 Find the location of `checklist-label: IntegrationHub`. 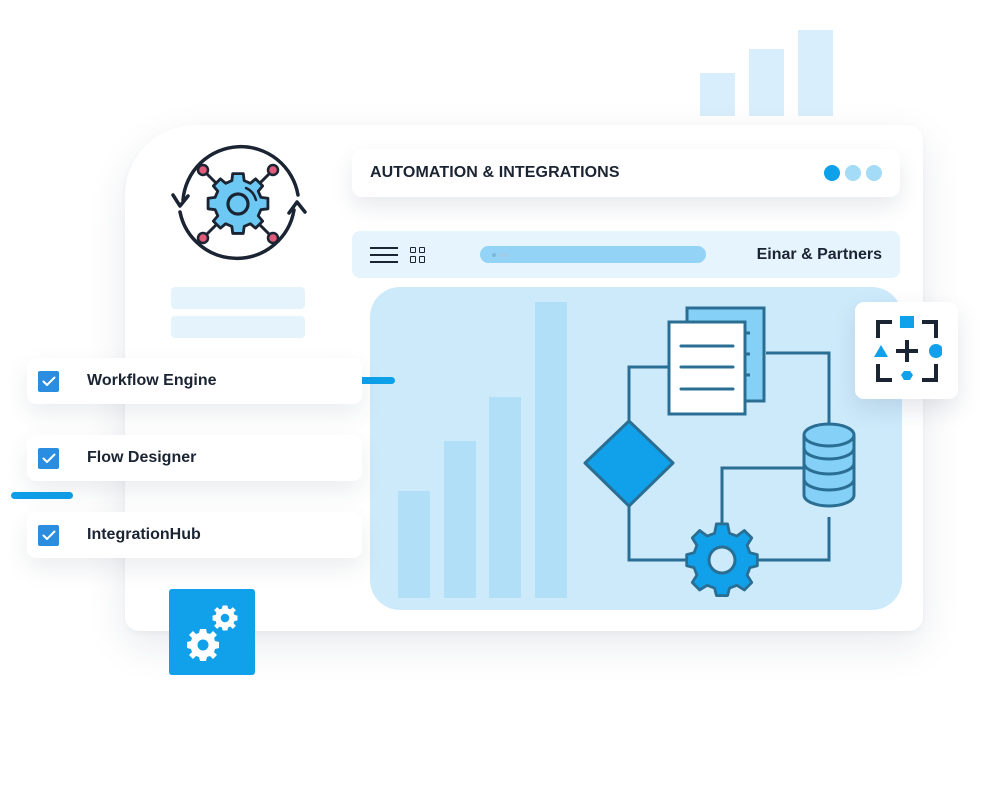

checklist-label: IntegrationHub is located at coordinates (144, 534).